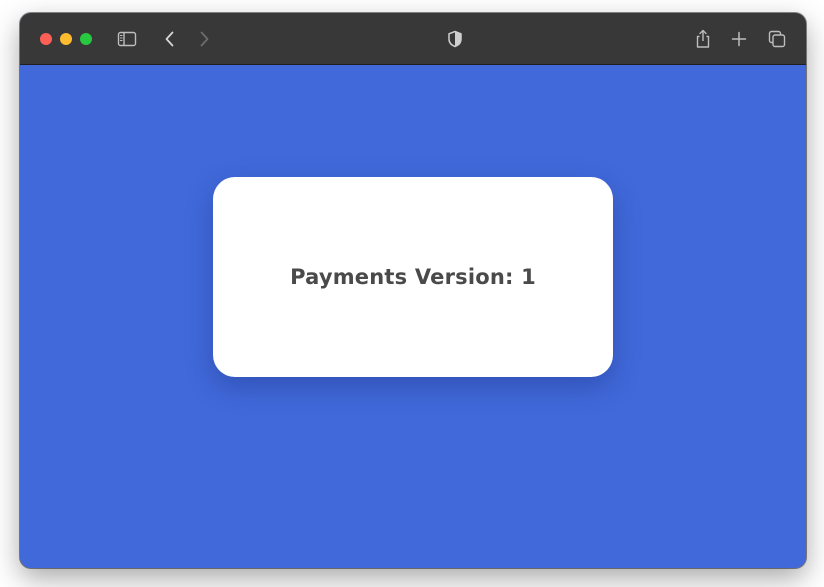 The height and width of the screenshot is (587, 824). I want to click on titlebar, so click(413, 39).